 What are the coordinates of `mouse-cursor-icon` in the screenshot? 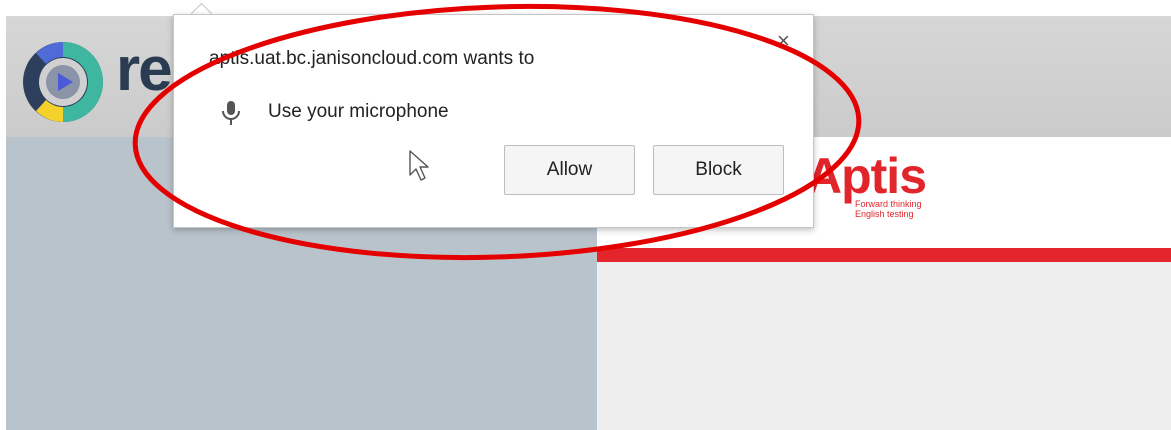 It's located at (419, 165).